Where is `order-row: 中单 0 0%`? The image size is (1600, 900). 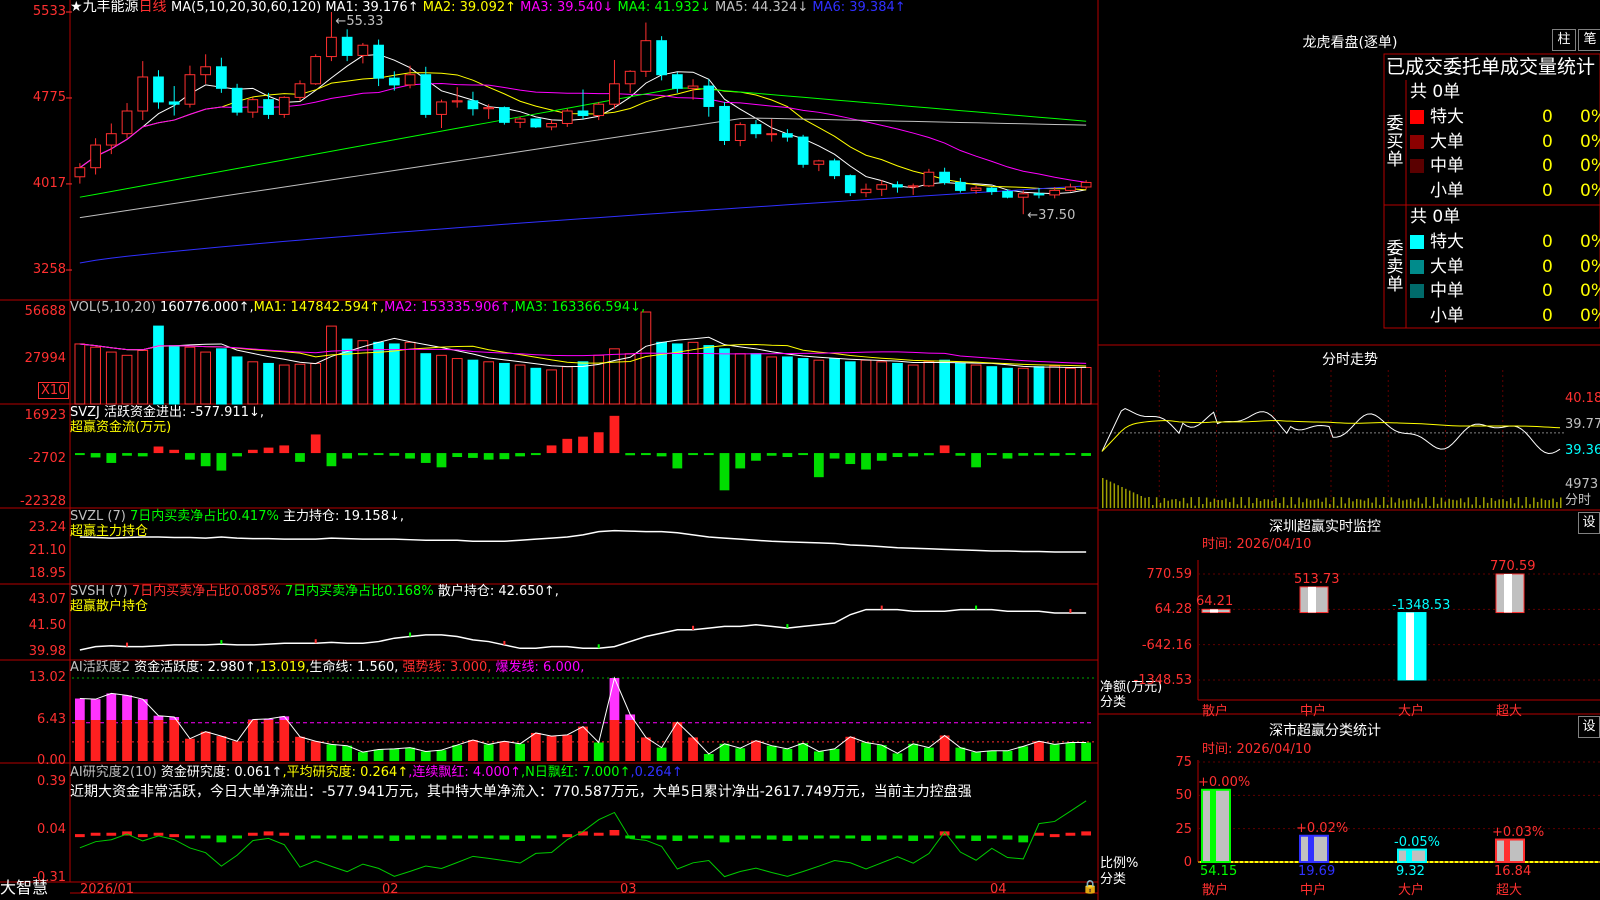
order-row: 中单 0 0% is located at coordinates (1505, 166).